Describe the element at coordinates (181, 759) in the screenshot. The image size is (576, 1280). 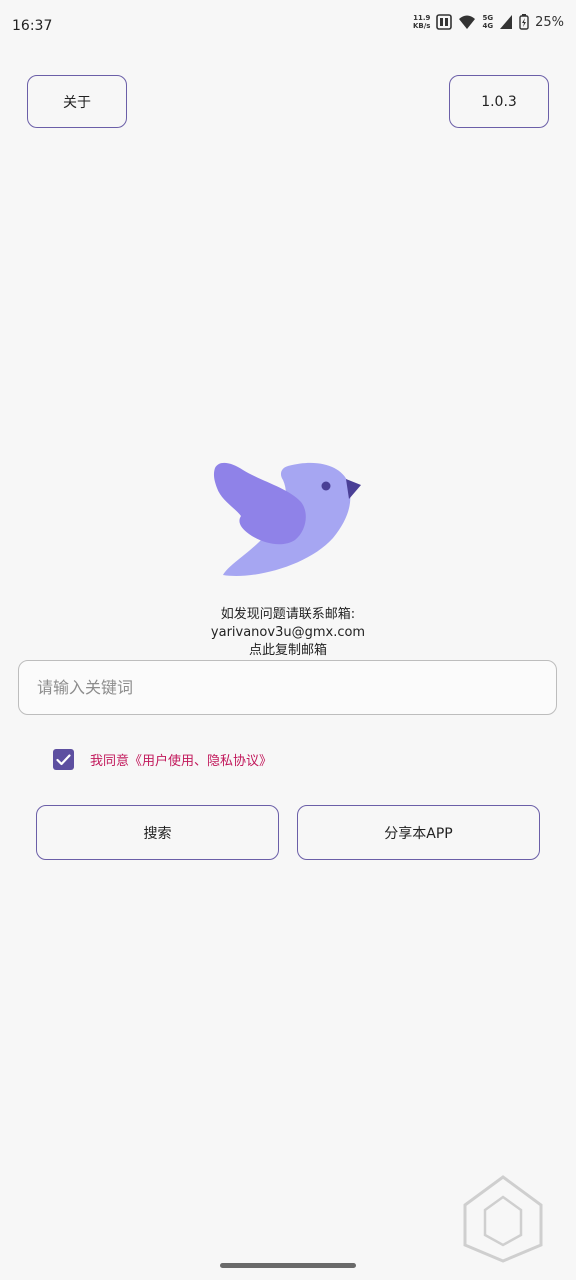
I see `agreement-link: 我同意《用户使用、隐私协议》` at that location.